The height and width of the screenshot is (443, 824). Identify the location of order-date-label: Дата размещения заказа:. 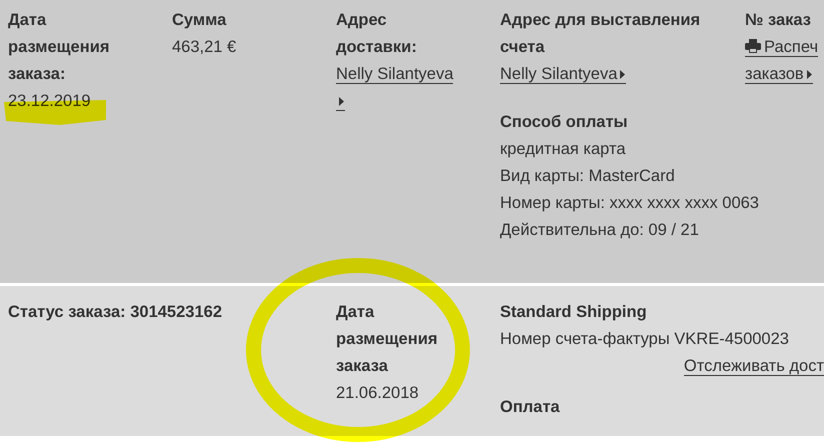
(59, 47).